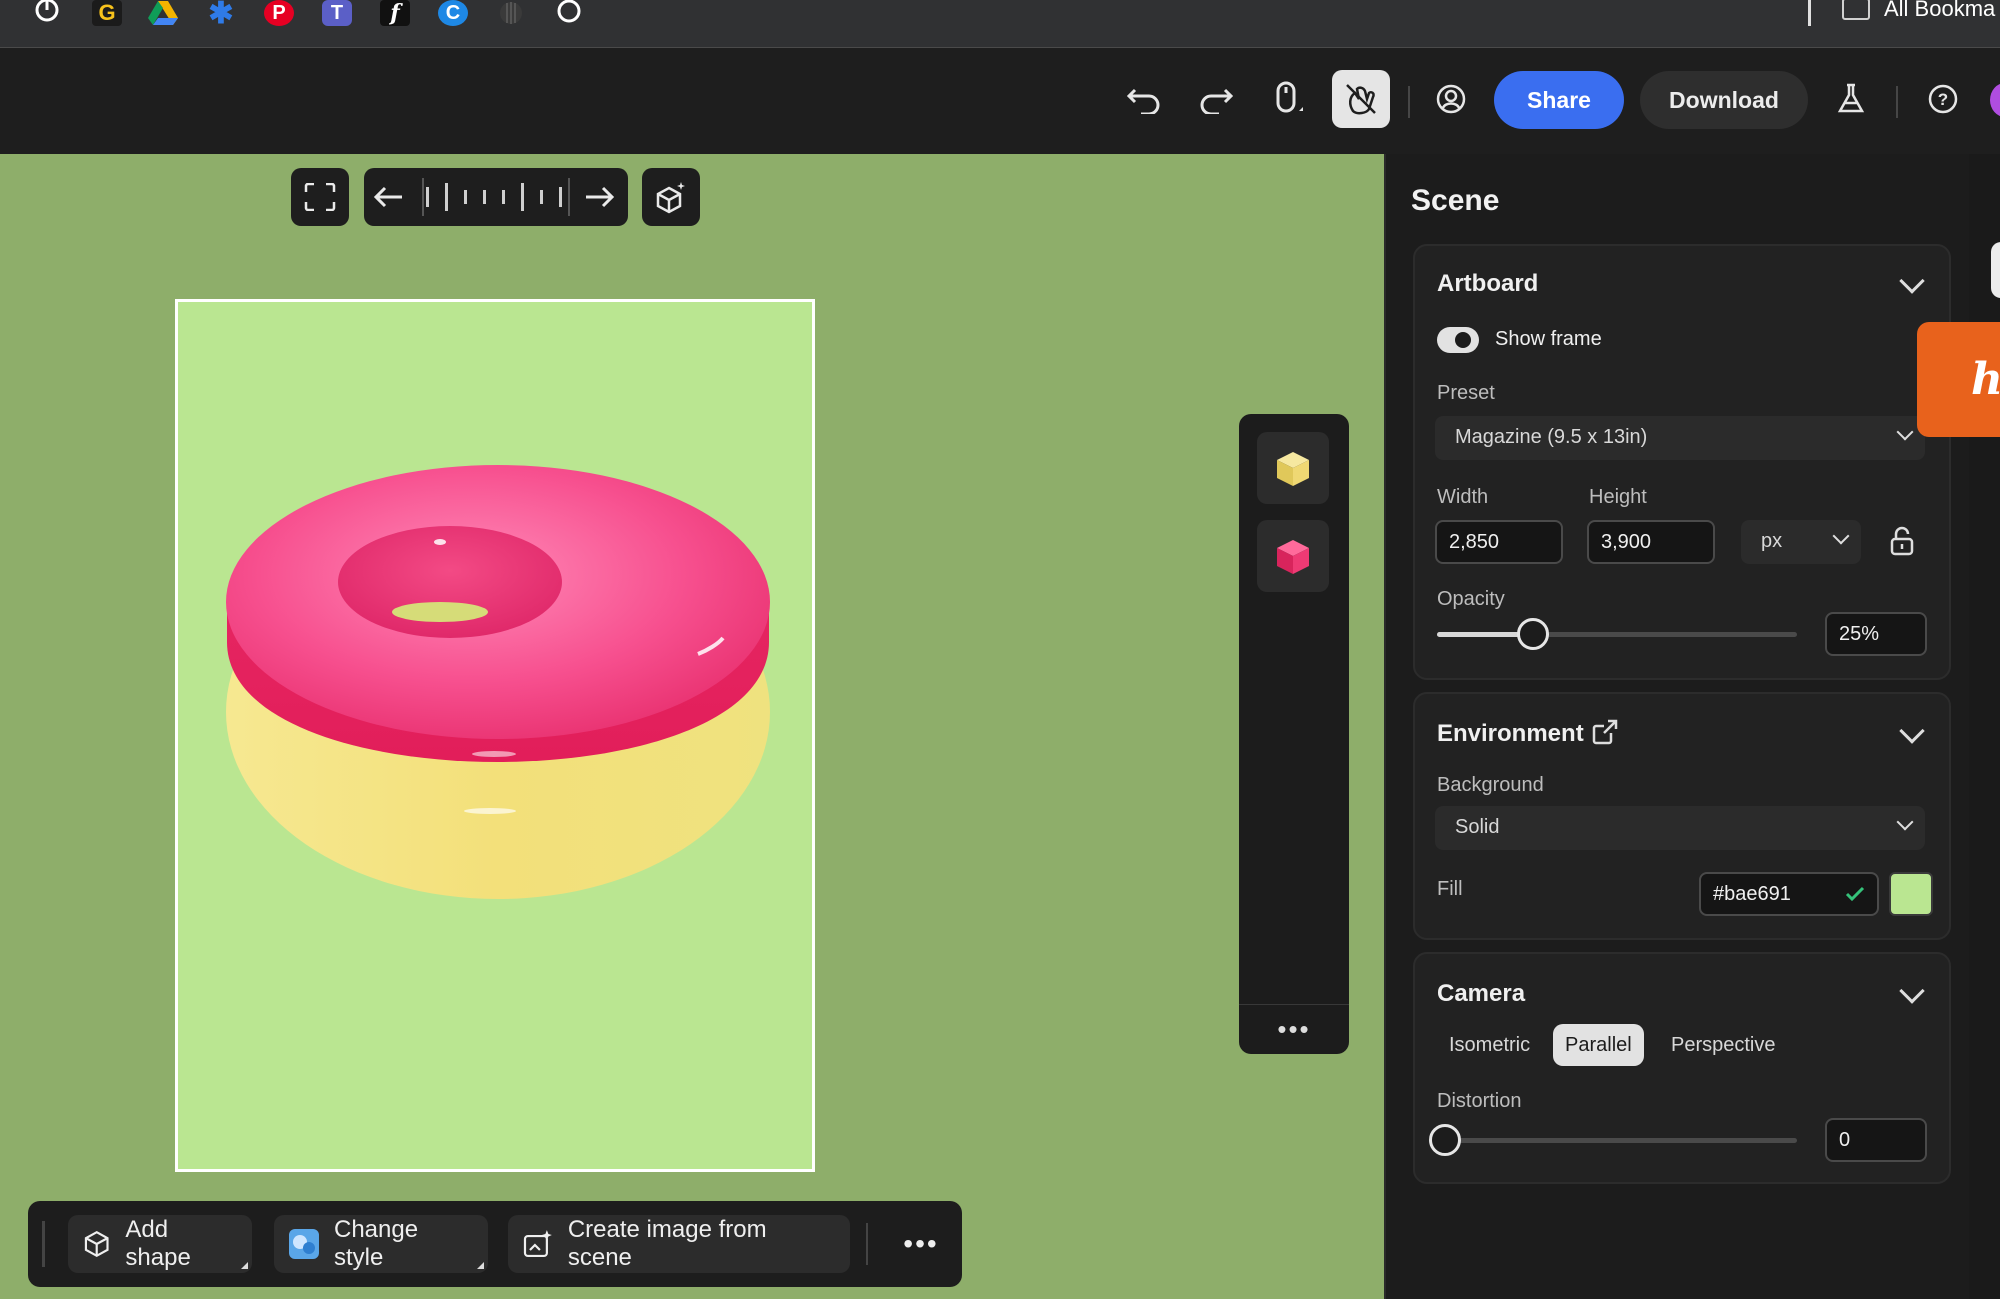  I want to click on cube-icon, so click(96, 1244).